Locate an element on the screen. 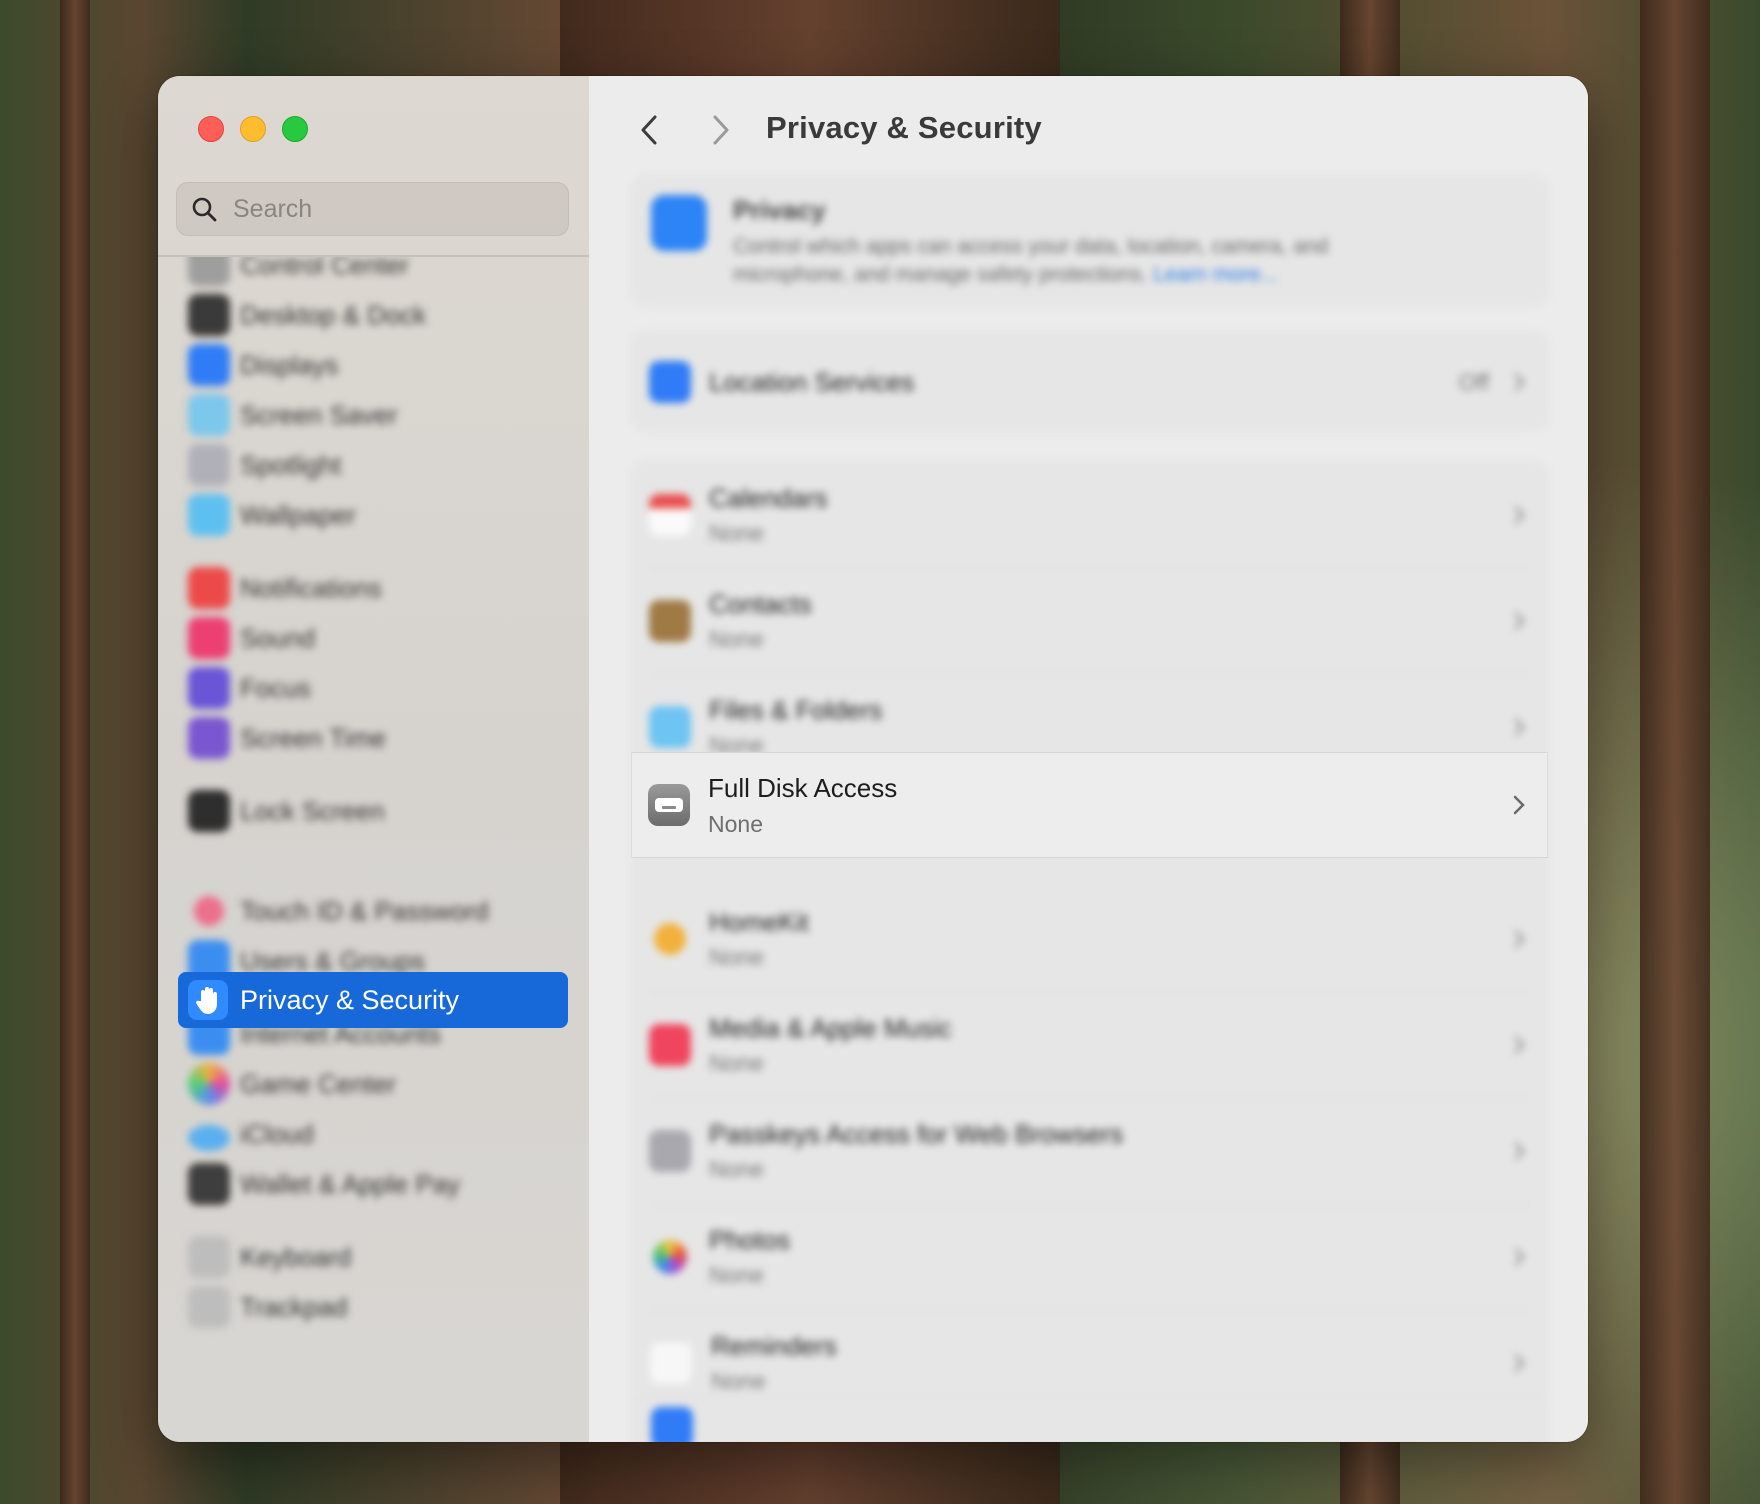 The height and width of the screenshot is (1504, 1760). zoom-button is located at coordinates (295, 129).